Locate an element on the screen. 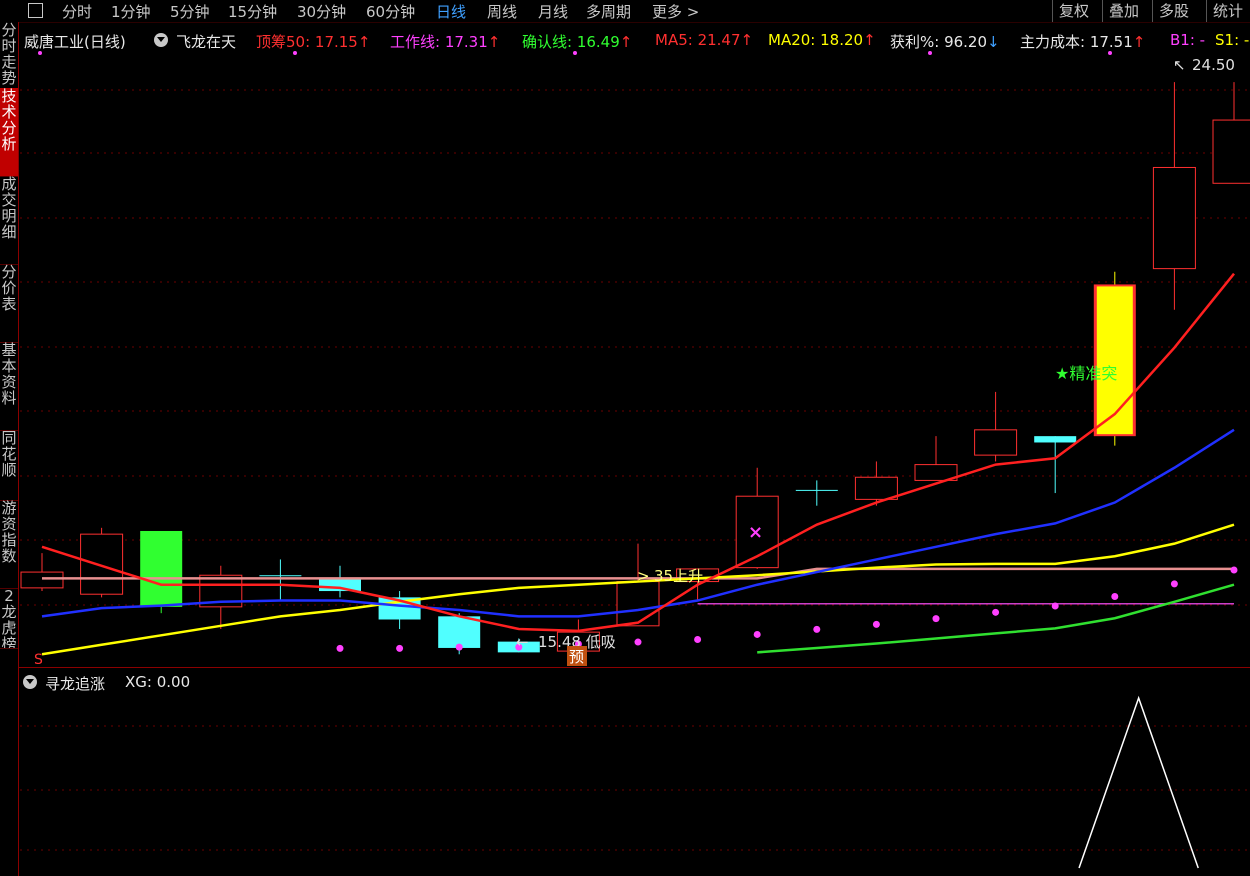  xg-line is located at coordinates (1138, 782).